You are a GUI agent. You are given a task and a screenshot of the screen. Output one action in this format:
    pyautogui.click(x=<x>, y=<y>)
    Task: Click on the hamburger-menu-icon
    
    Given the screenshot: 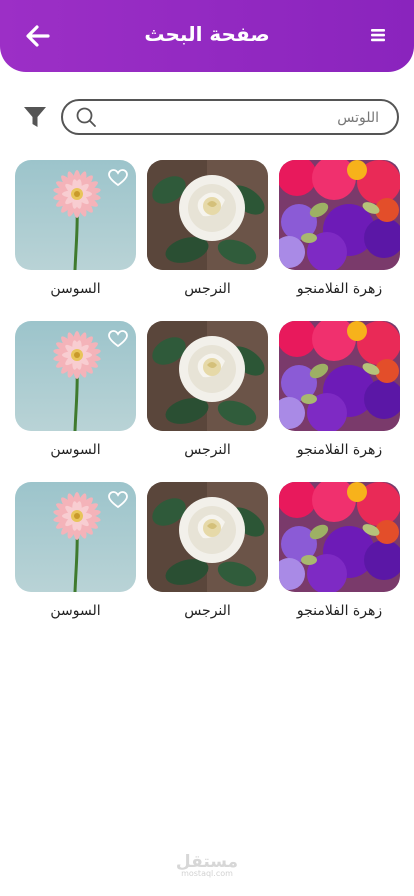 What is the action you would take?
    pyautogui.click(x=378, y=35)
    